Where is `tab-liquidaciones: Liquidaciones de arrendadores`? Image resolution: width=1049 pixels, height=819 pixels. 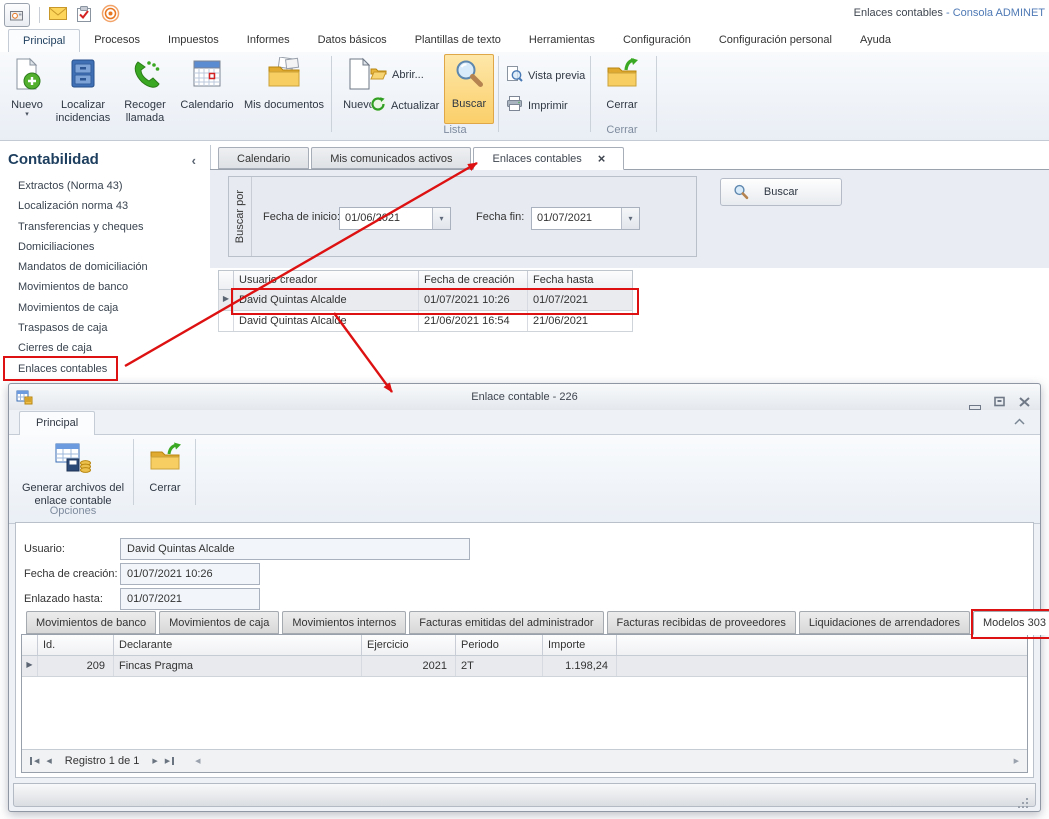
tab-liquidaciones: Liquidaciones de arrendadores is located at coordinates (884, 622).